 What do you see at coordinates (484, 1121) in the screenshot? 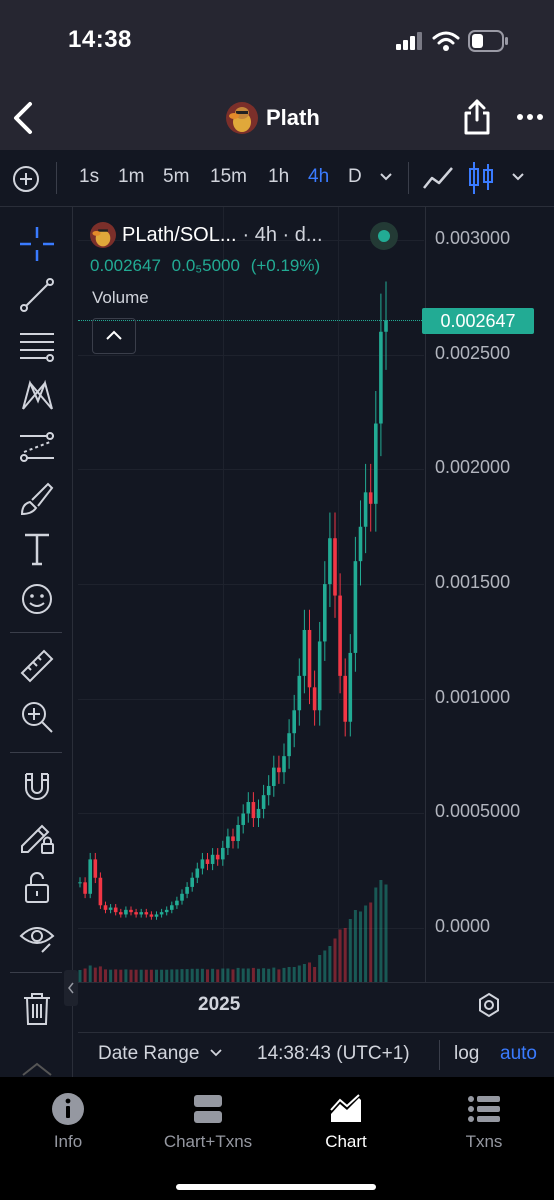
I see `tab-txns: Txns` at bounding box center [484, 1121].